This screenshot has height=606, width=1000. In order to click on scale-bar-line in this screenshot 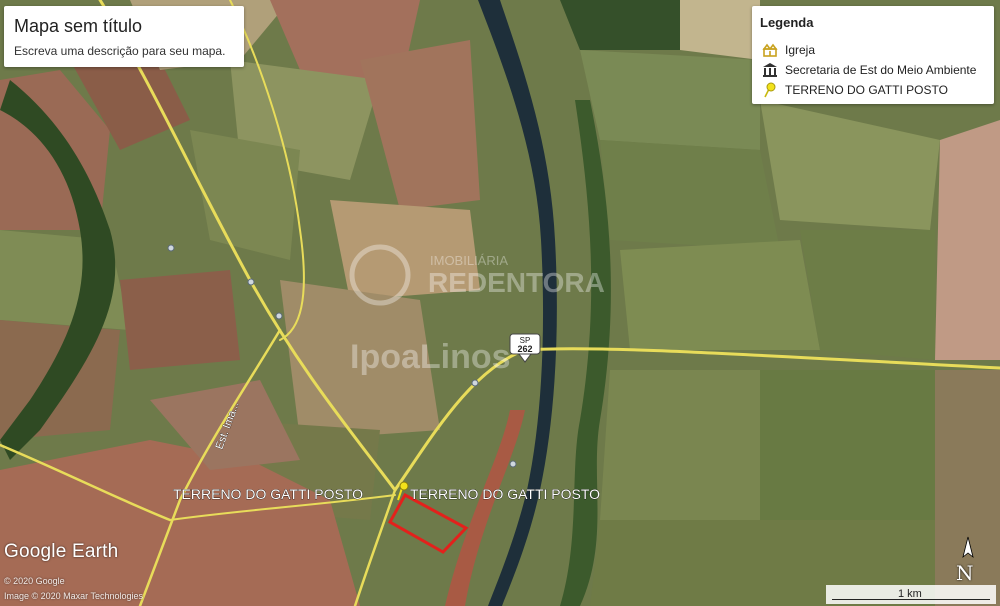, I will do `click(911, 599)`.